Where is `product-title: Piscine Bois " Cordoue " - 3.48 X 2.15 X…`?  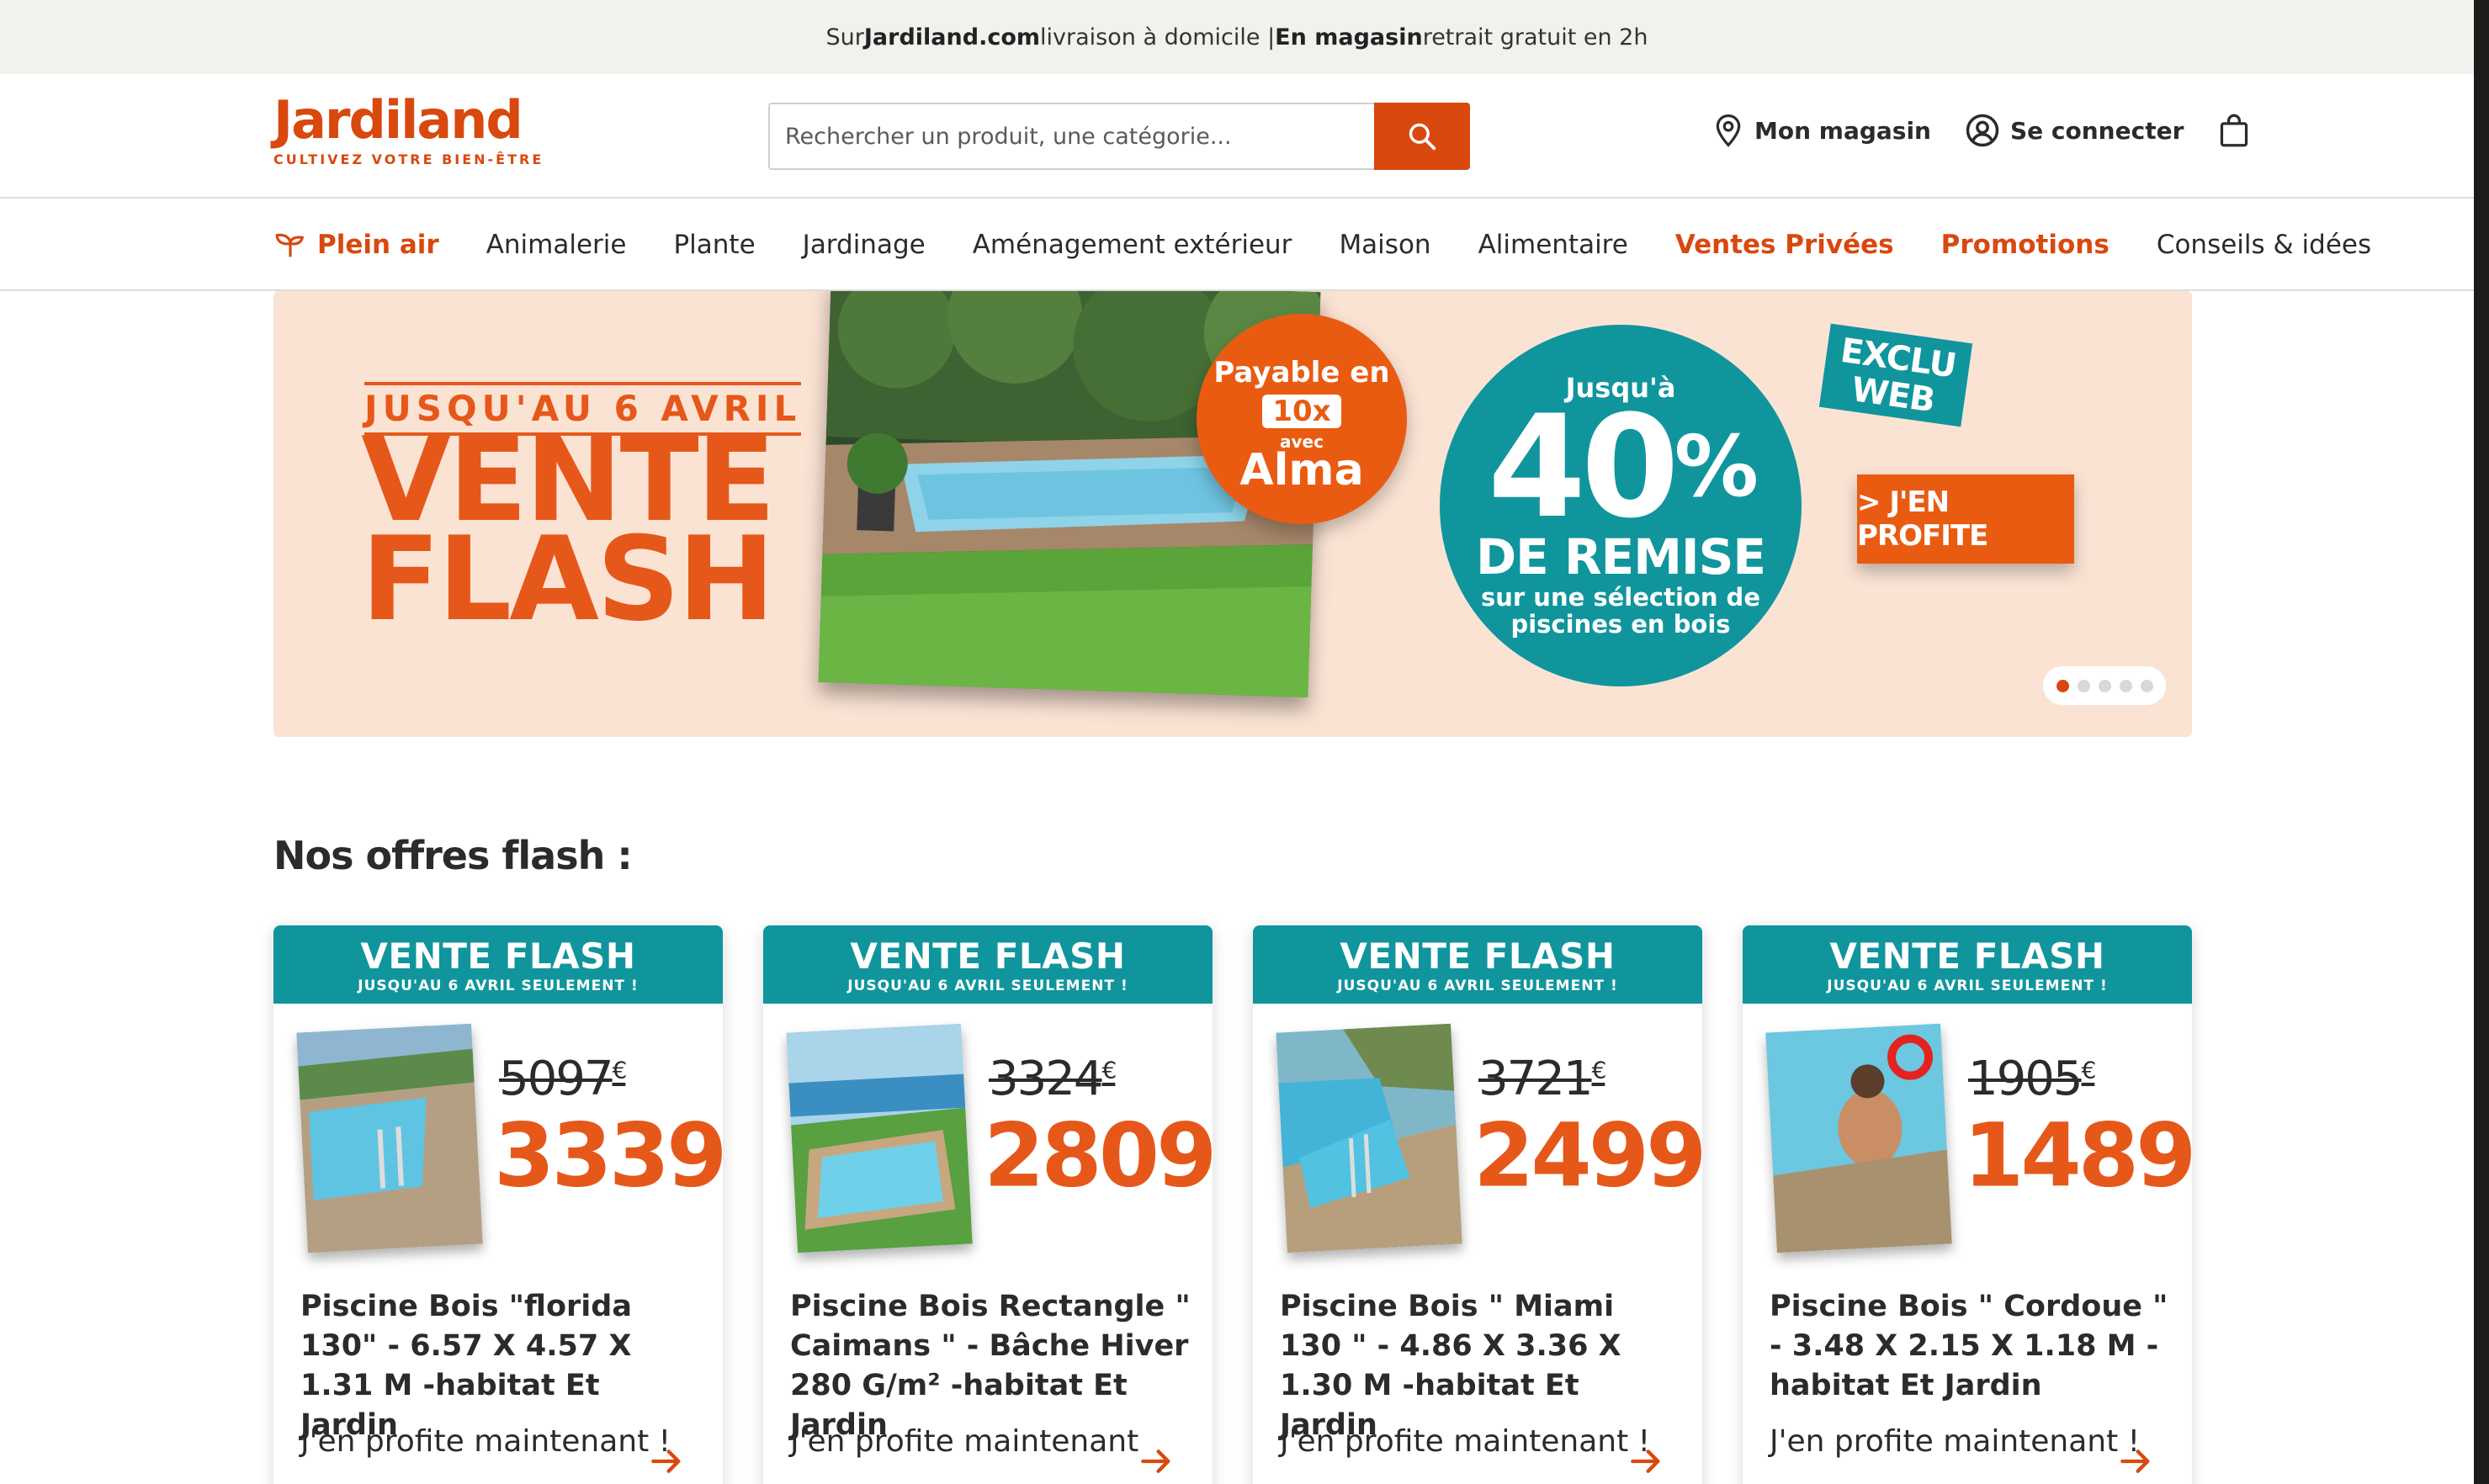
product-title: Piscine Bois " Cordoue " - 3.48 X 2.15 X… is located at coordinates (1971, 1346).